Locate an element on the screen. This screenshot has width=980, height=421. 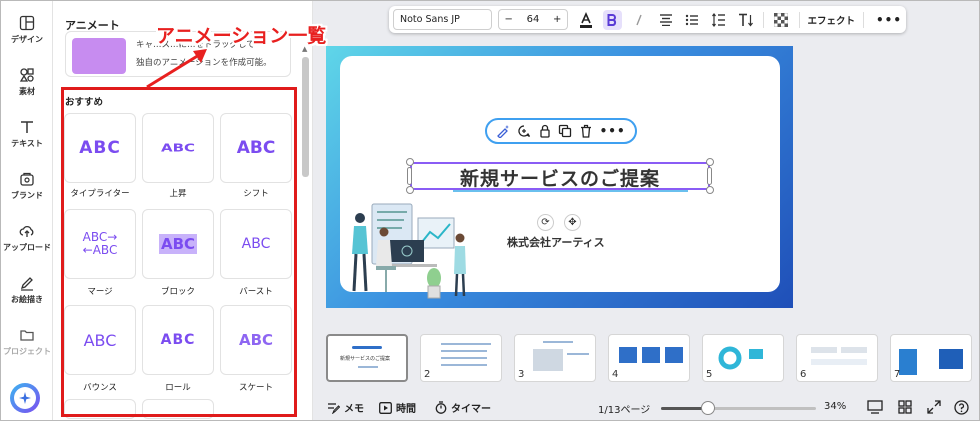
rail-label-brand: ブランド is located at coordinates (27, 195).